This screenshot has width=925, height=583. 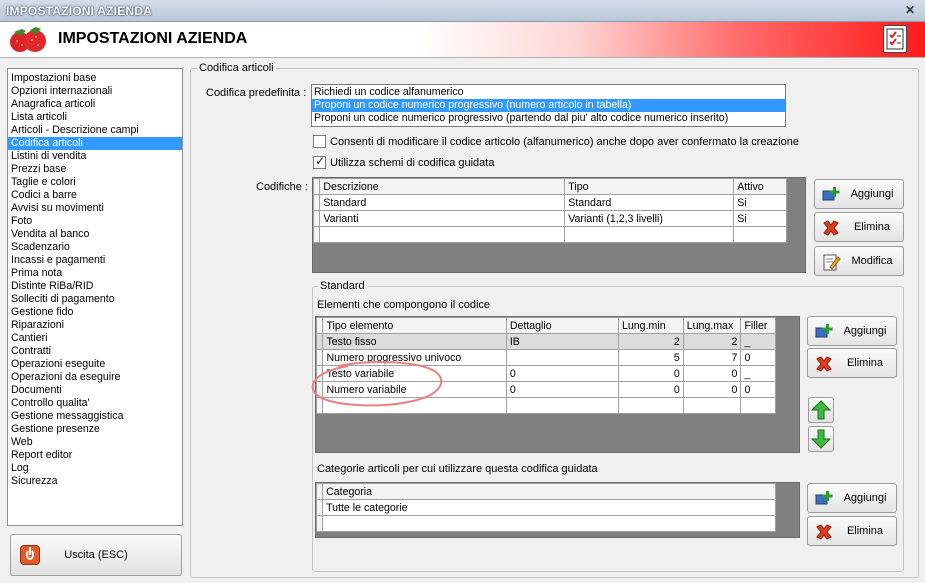 What do you see at coordinates (414, 325) in the screenshot?
I see `column-header: Tipo elemento` at bounding box center [414, 325].